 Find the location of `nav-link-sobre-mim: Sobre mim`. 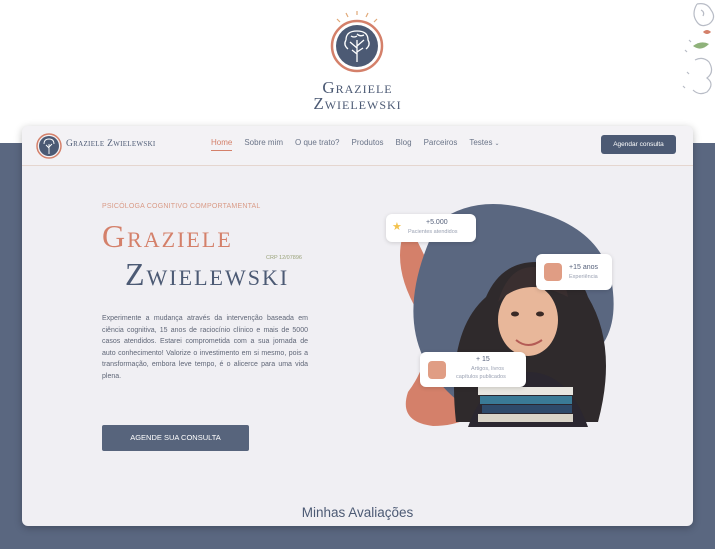

nav-link-sobre-mim: Sobre mim is located at coordinates (263, 144).